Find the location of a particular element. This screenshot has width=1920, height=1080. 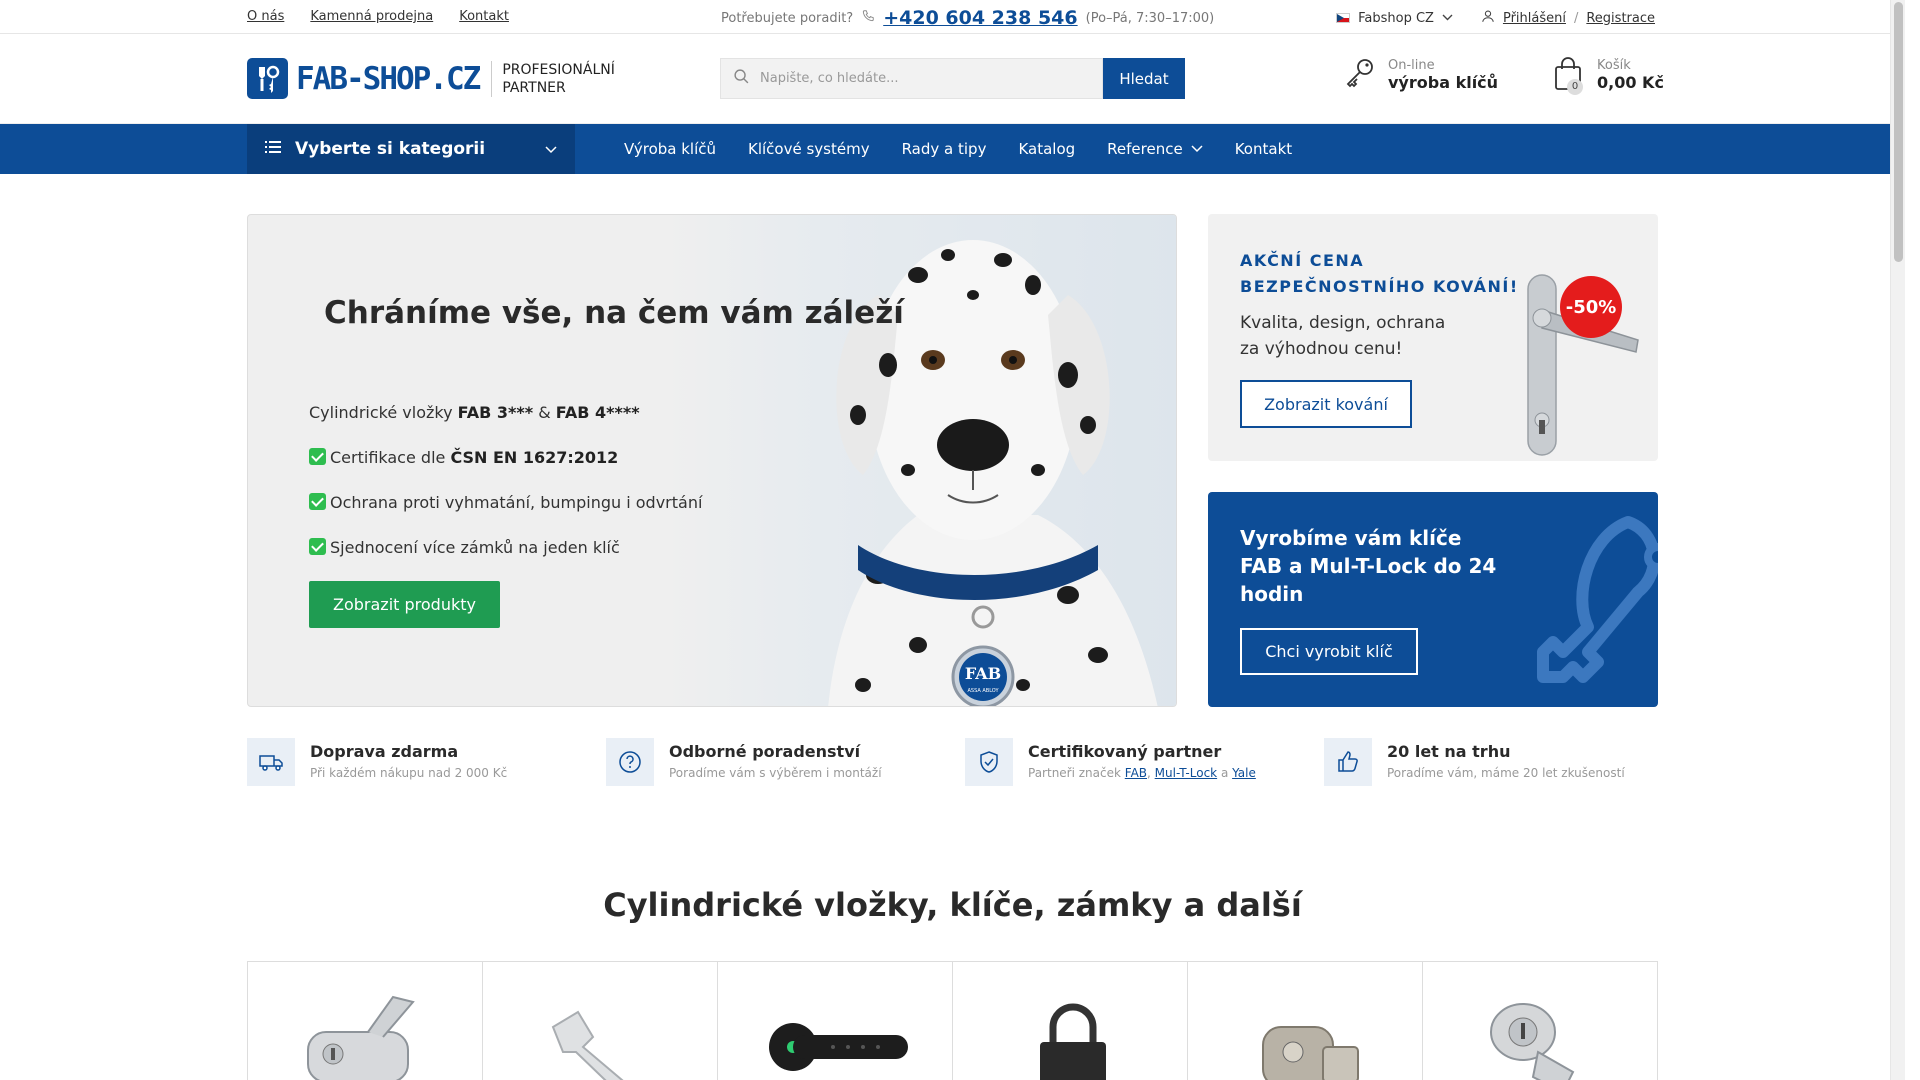

category-card-cylinders is located at coordinates (365, 1021).